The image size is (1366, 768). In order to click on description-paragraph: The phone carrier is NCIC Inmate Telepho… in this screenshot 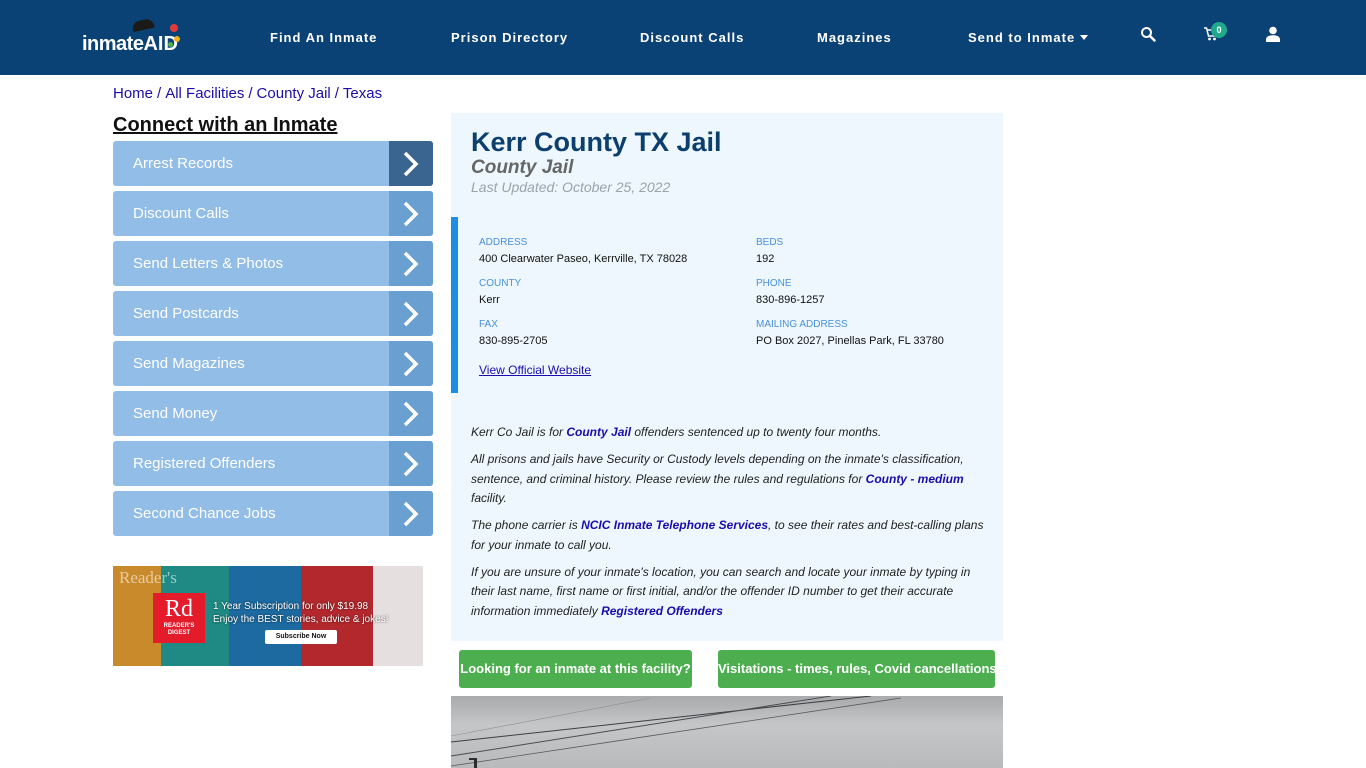, I will do `click(730, 535)`.